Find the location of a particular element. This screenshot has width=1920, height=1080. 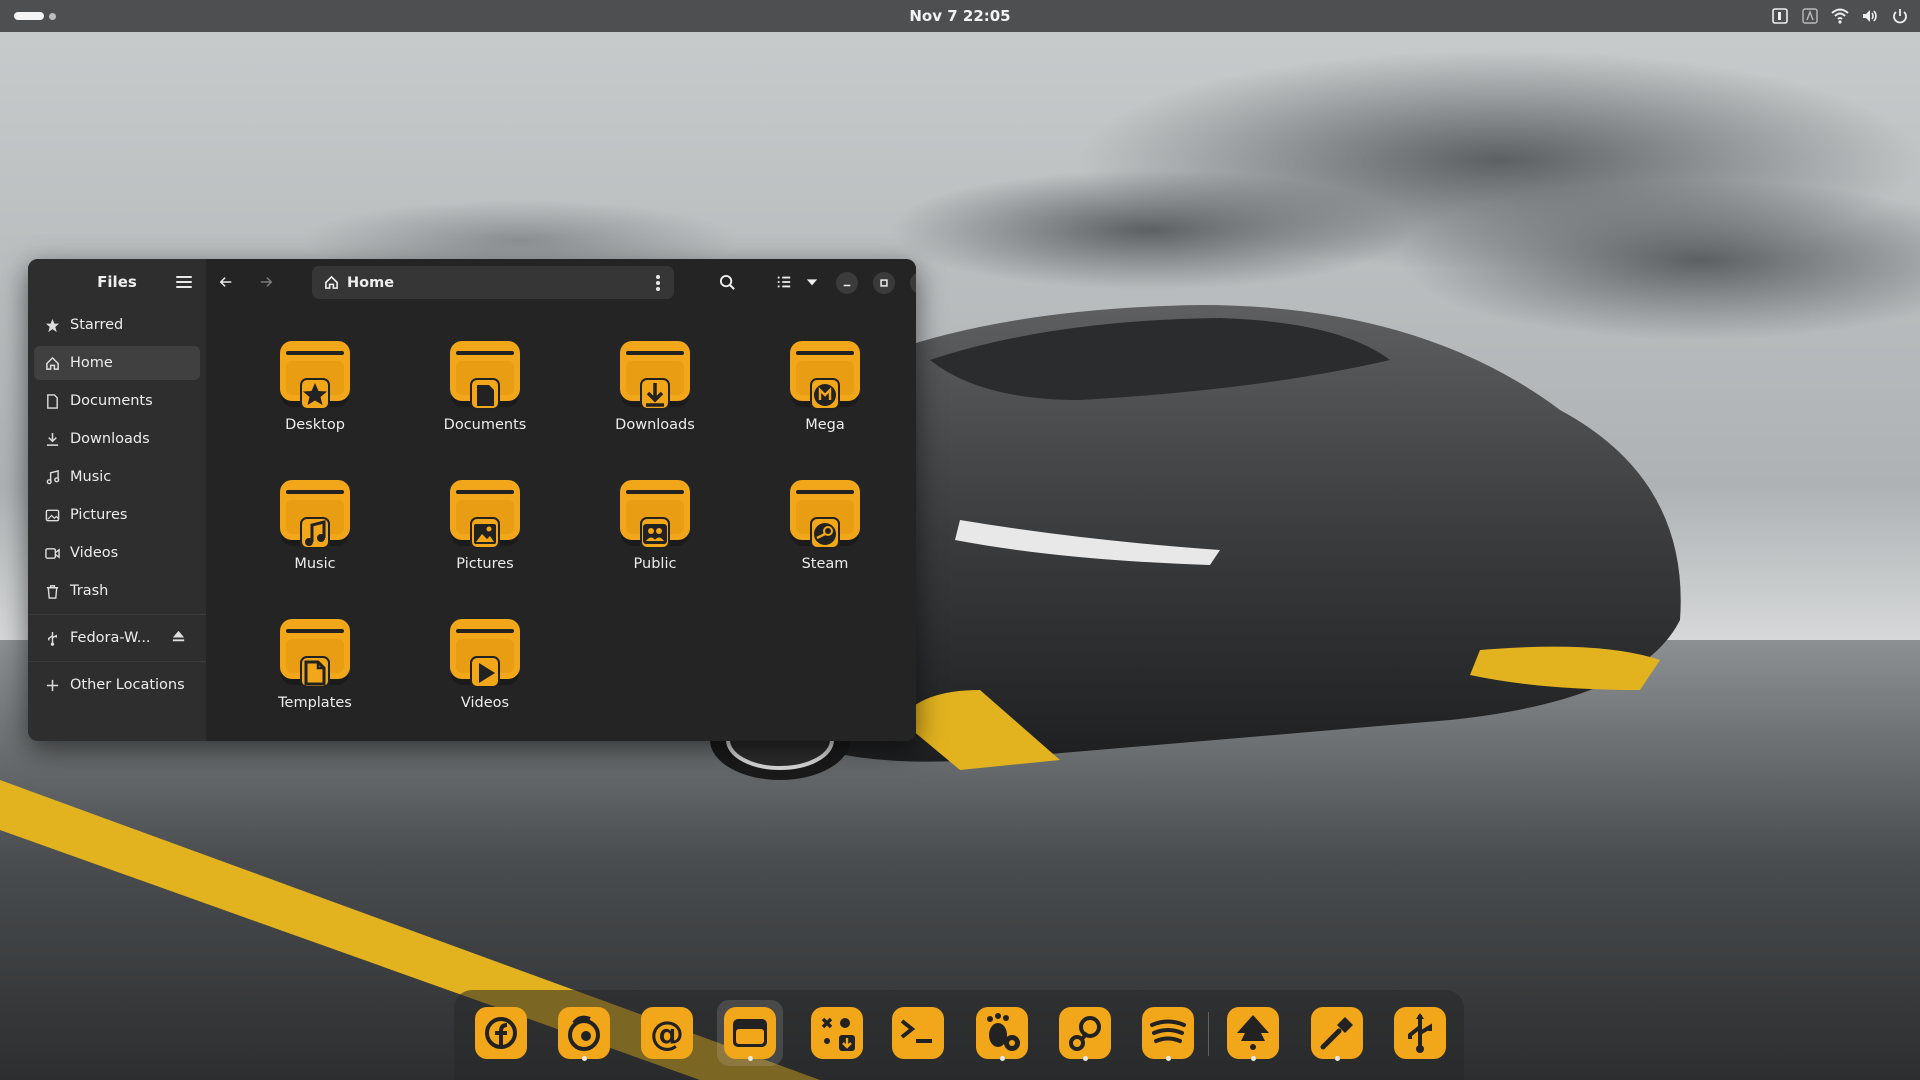

dock-app-spotify is located at coordinates (1168, 1033).